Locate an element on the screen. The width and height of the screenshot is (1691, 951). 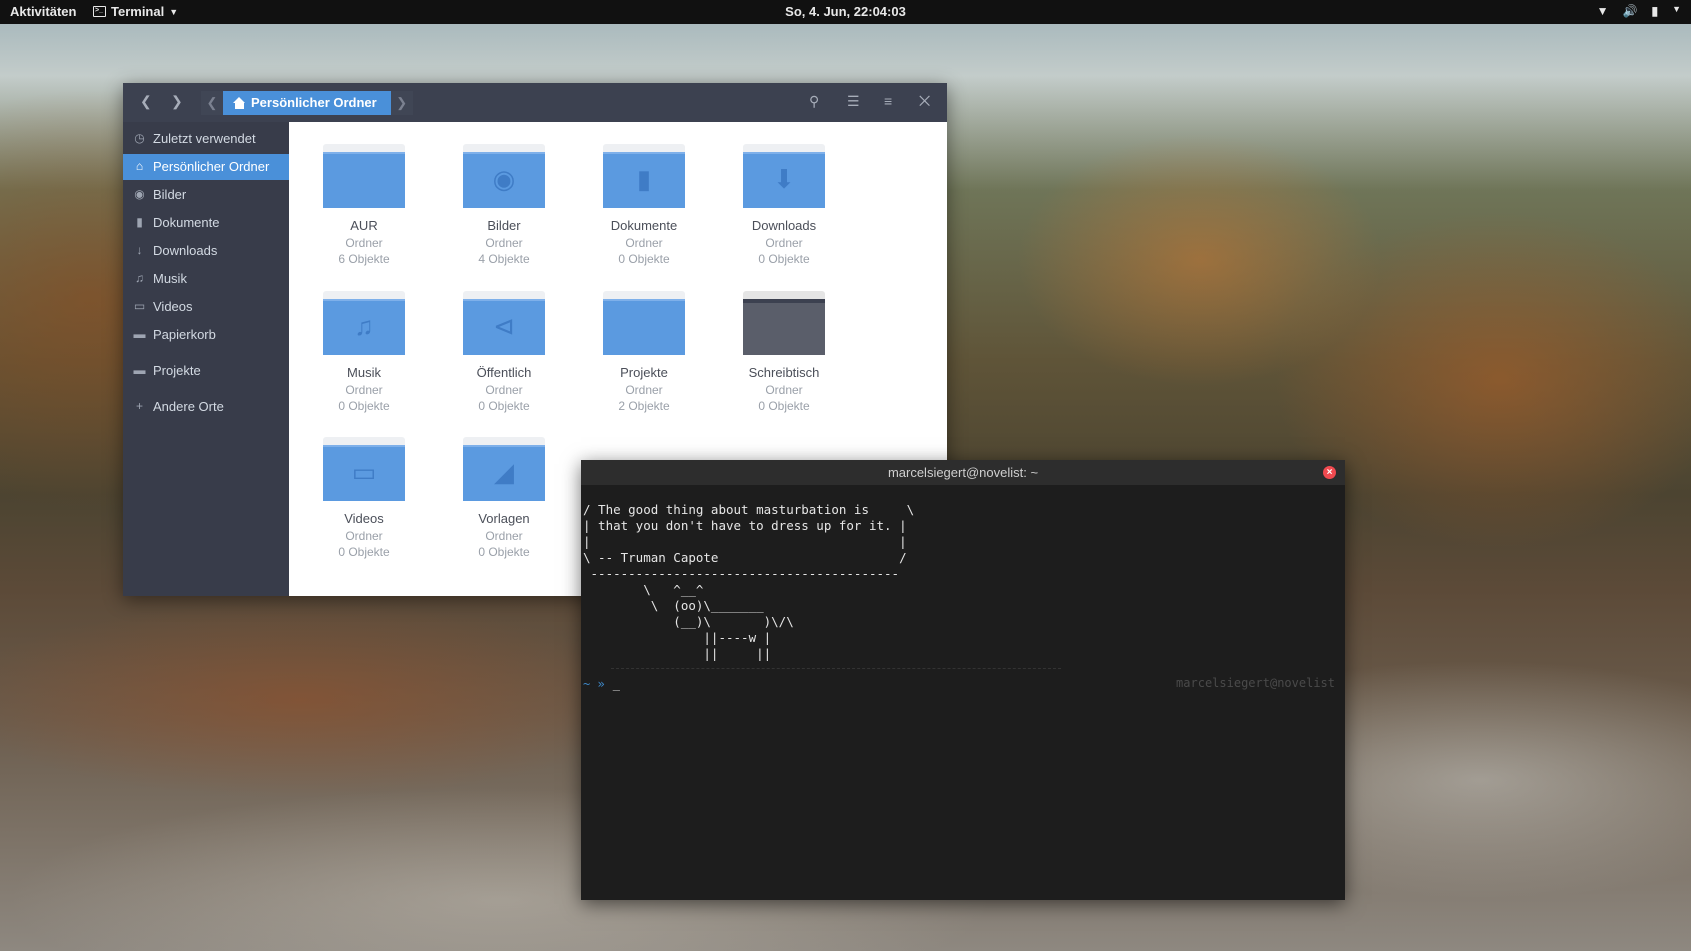
sidebar-item-documents: ▮ Dokumente is located at coordinates (206, 223).